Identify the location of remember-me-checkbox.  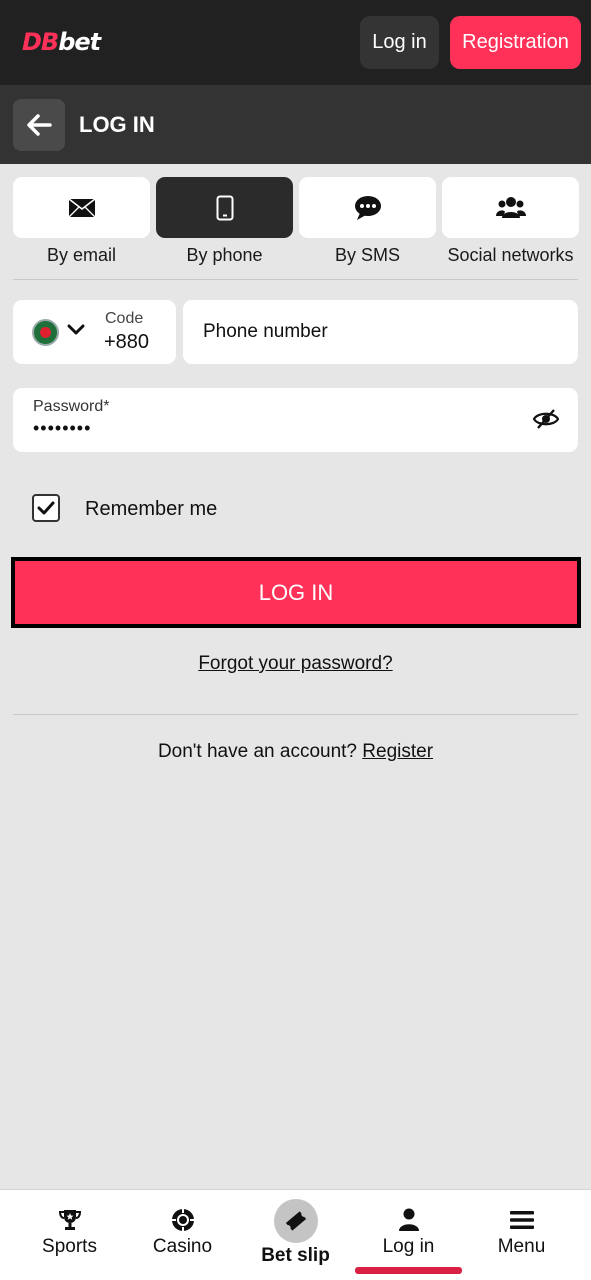
(46, 508).